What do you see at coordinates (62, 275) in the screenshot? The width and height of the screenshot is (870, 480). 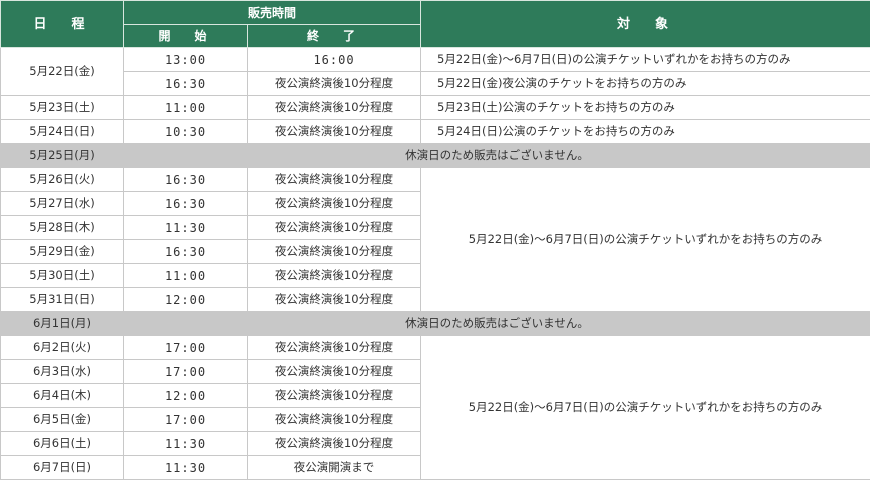 I see `row-date: 5月30日(土)` at bounding box center [62, 275].